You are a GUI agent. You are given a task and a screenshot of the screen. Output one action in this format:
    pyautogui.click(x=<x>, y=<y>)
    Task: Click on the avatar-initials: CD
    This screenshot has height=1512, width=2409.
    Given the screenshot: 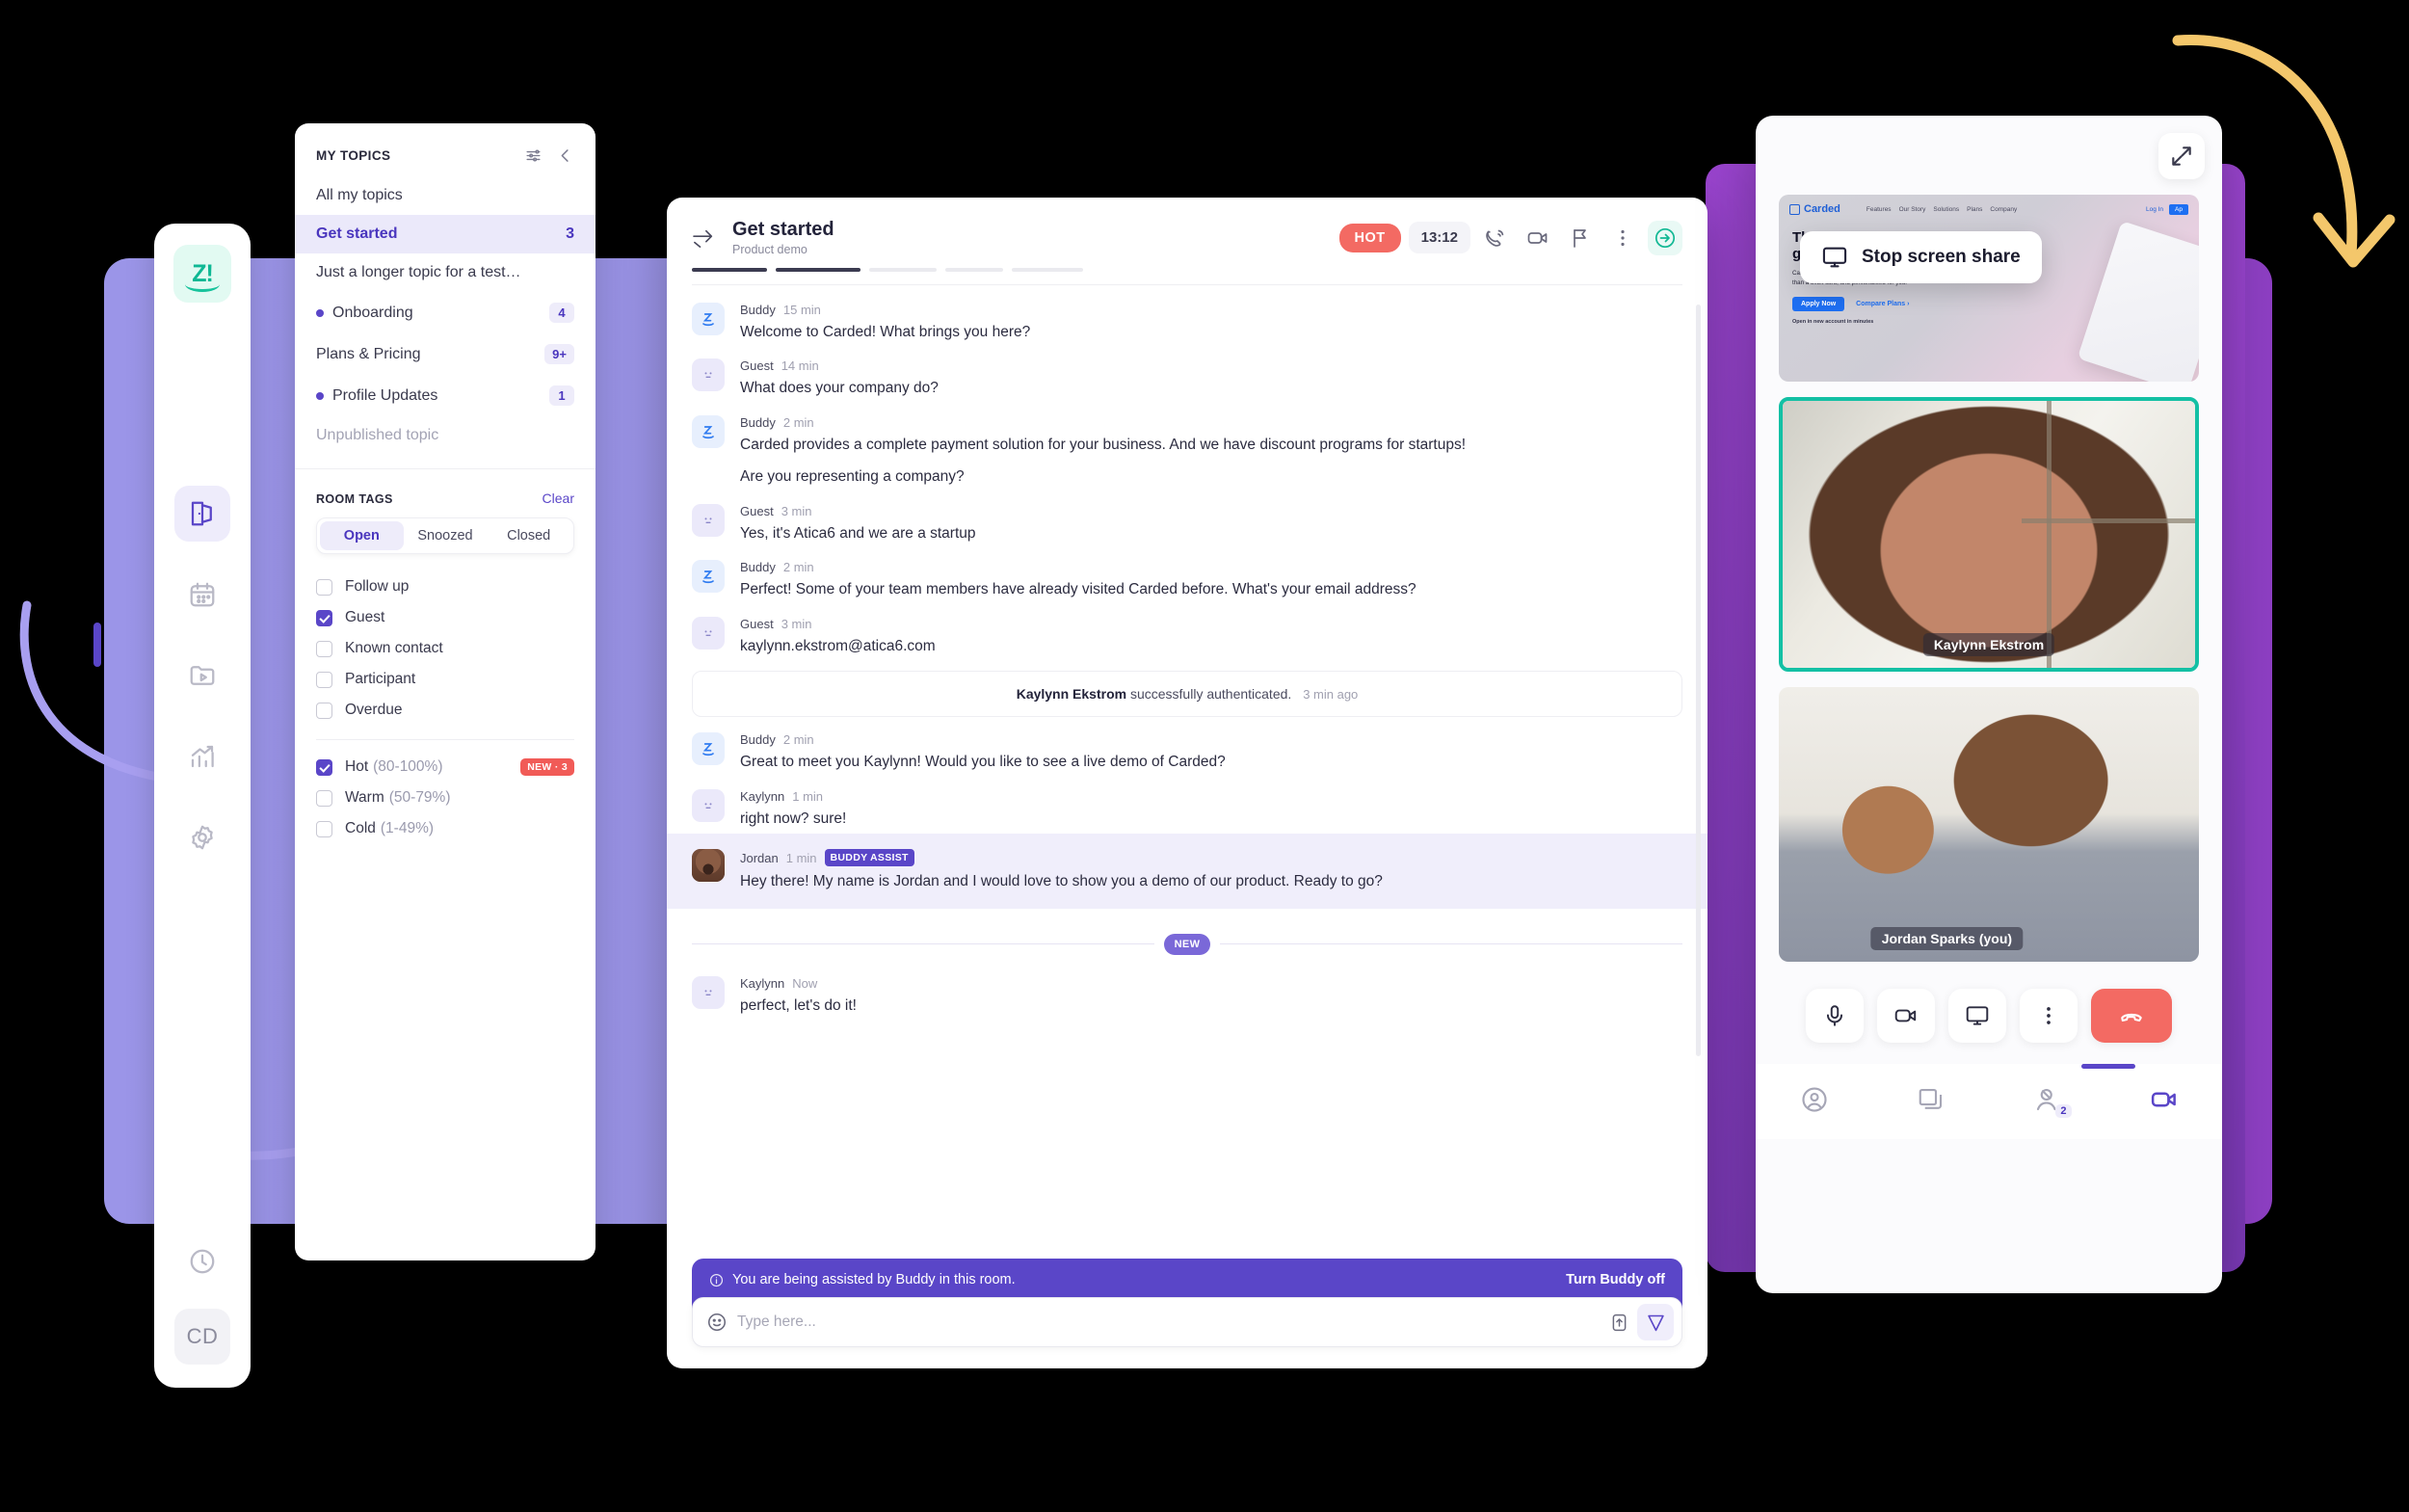 What is the action you would take?
    pyautogui.click(x=202, y=1336)
    